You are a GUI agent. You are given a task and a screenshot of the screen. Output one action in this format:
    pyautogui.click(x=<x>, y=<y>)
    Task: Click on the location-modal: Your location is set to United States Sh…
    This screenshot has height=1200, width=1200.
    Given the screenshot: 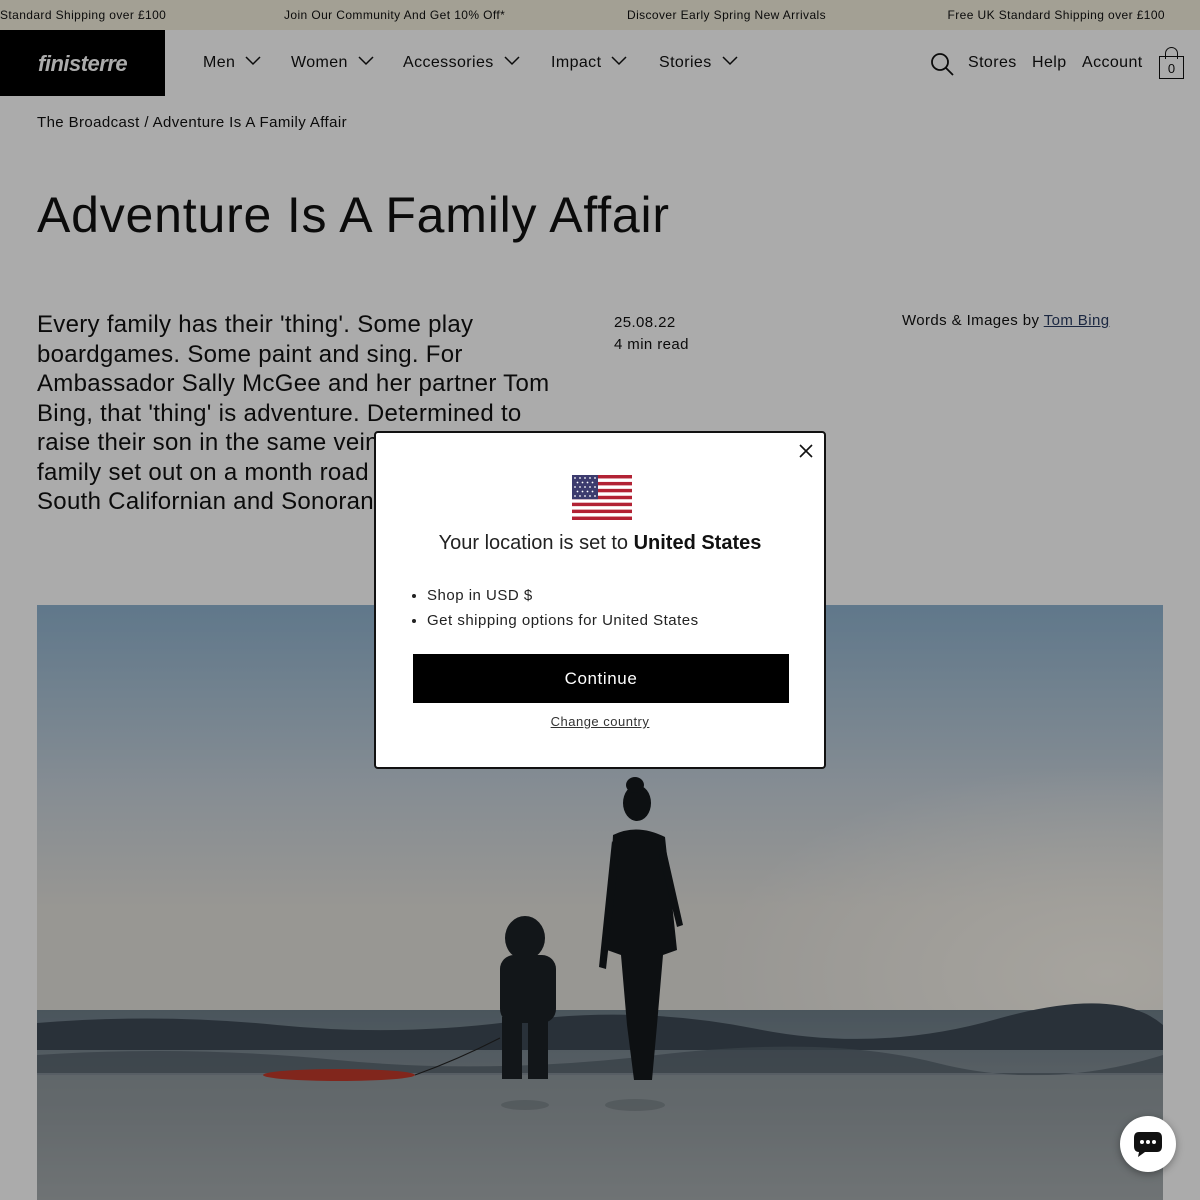 What is the action you would take?
    pyautogui.click(x=600, y=600)
    